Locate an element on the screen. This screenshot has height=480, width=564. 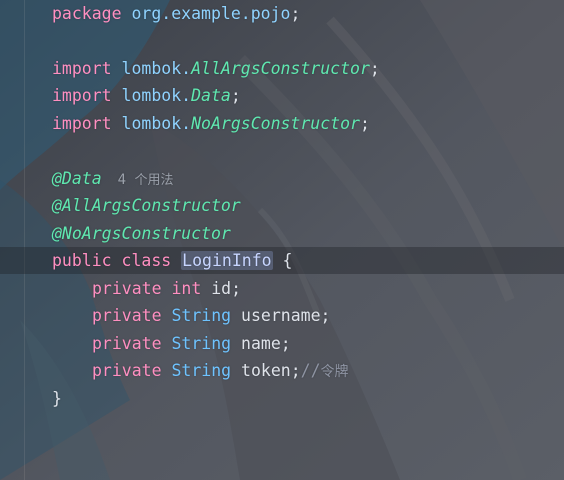
public-keyword: public is located at coordinates (82, 260).